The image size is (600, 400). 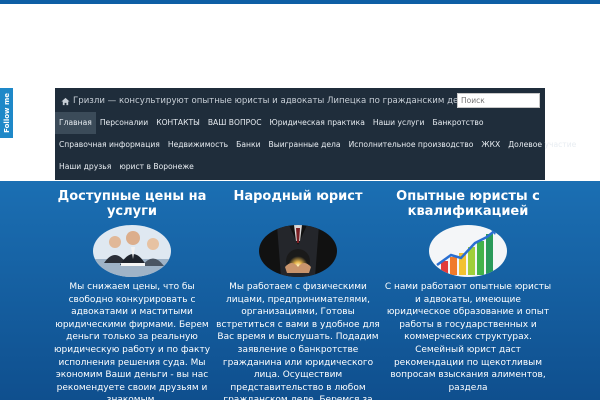 I want to click on growth-chart-photo-icon, so click(x=468, y=251).